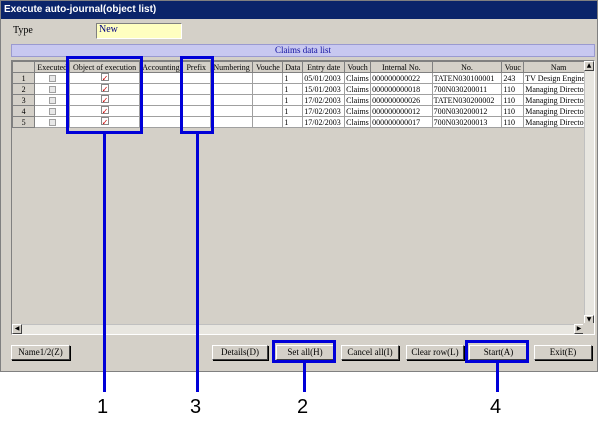 This screenshot has width=603, height=426. I want to click on callout-number-2: 2, so click(303, 407).